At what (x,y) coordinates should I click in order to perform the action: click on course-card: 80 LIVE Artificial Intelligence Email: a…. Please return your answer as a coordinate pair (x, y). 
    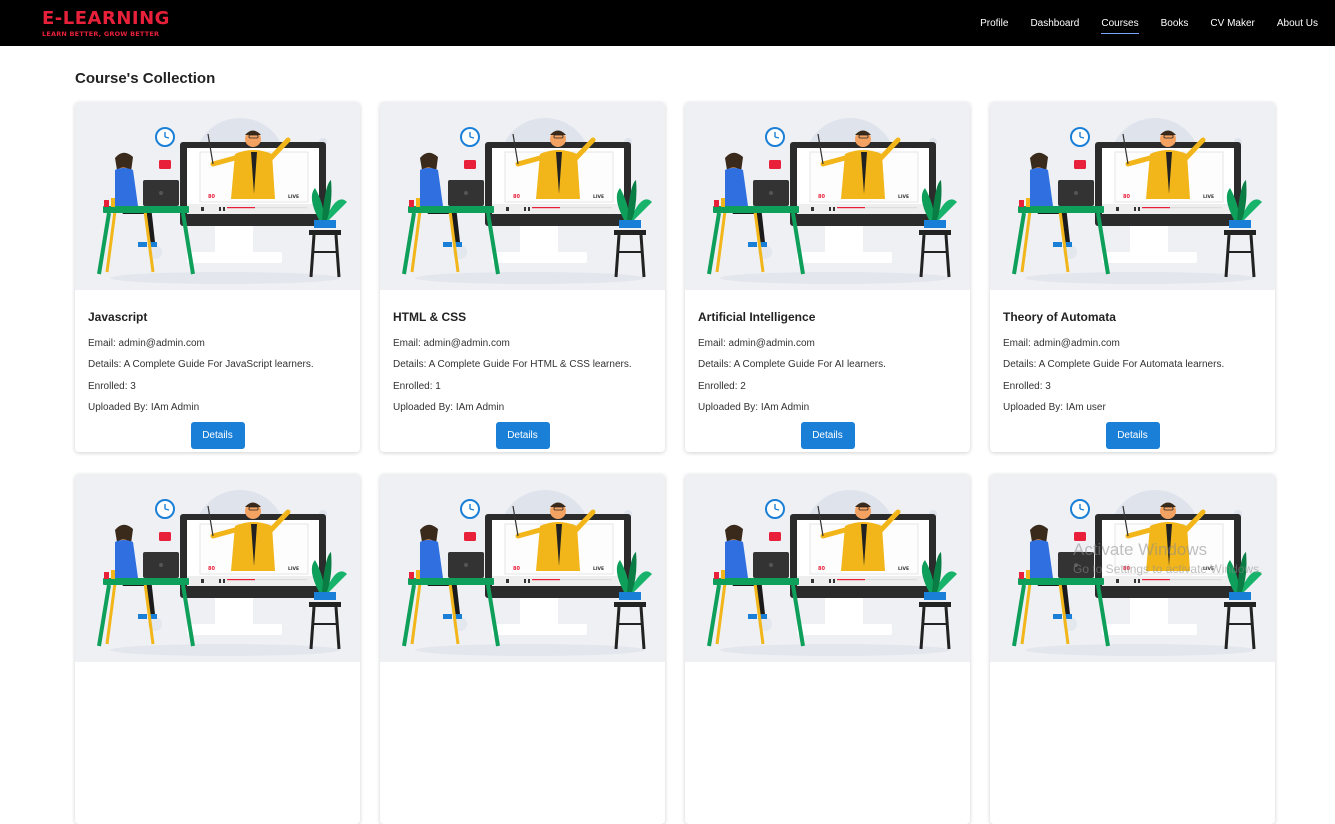
    Looking at the image, I should click on (827, 277).